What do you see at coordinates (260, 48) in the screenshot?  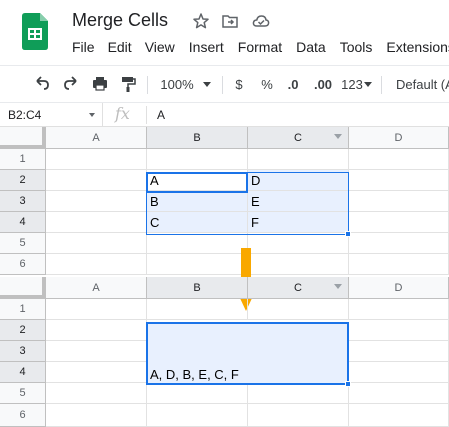 I see `menu-format: Format` at bounding box center [260, 48].